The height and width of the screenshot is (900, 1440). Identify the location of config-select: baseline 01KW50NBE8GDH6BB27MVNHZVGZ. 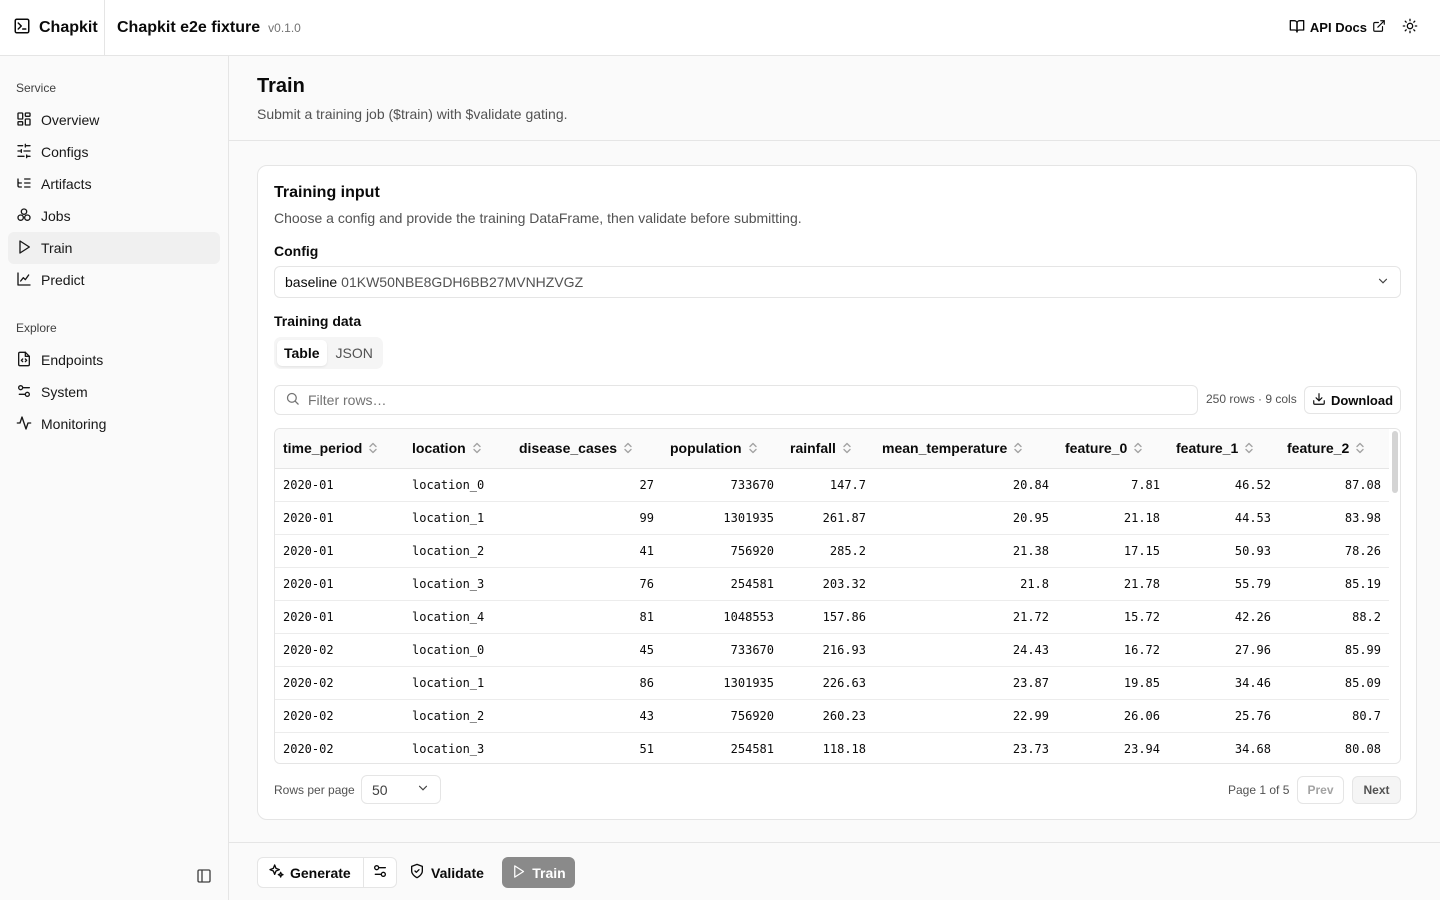
(837, 282).